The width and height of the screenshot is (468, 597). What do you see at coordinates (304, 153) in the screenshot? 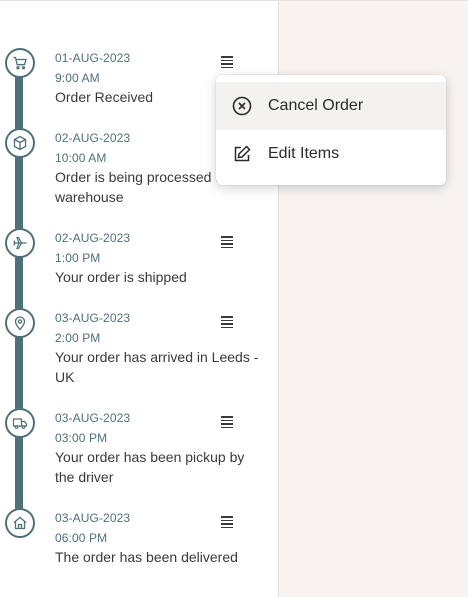
I see `edit-items-label: Edit Items` at bounding box center [304, 153].